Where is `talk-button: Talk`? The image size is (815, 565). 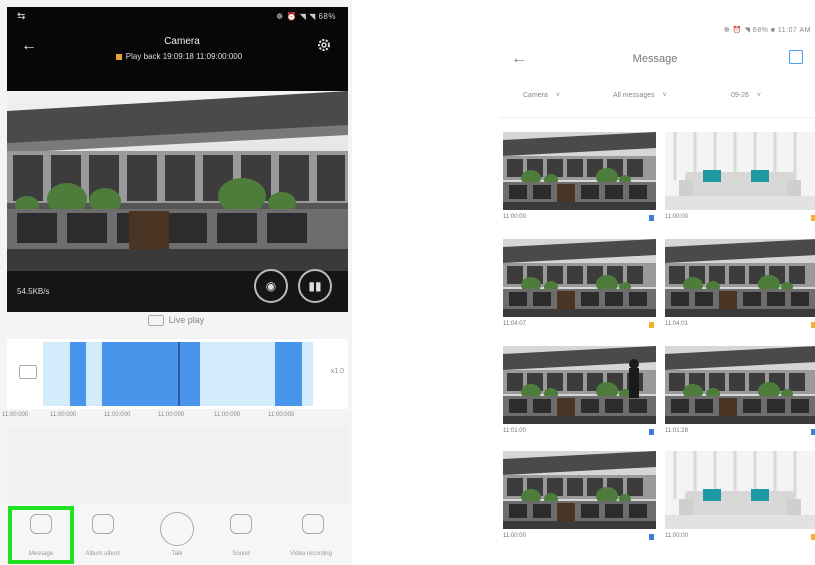
talk-button: Talk is located at coordinates (177, 534).